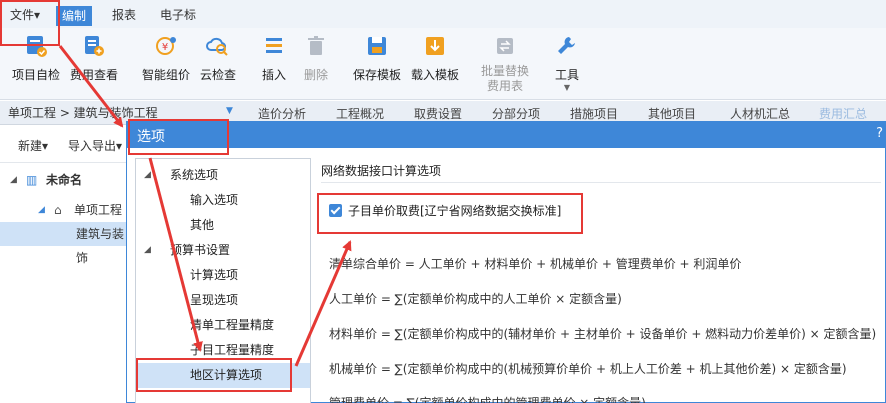 Image resolution: width=886 pixels, height=403 pixels. What do you see at coordinates (223, 175) in the screenshot?
I see `tree-node-system: ◢ 系统选项` at bounding box center [223, 175].